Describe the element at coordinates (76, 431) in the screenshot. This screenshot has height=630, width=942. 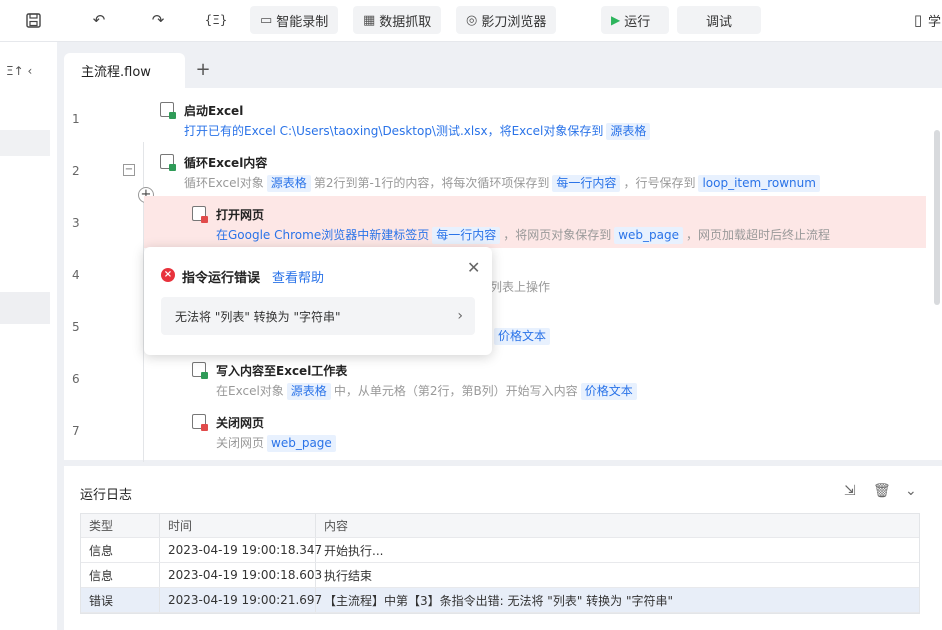
I see `line-number: 7` at that location.